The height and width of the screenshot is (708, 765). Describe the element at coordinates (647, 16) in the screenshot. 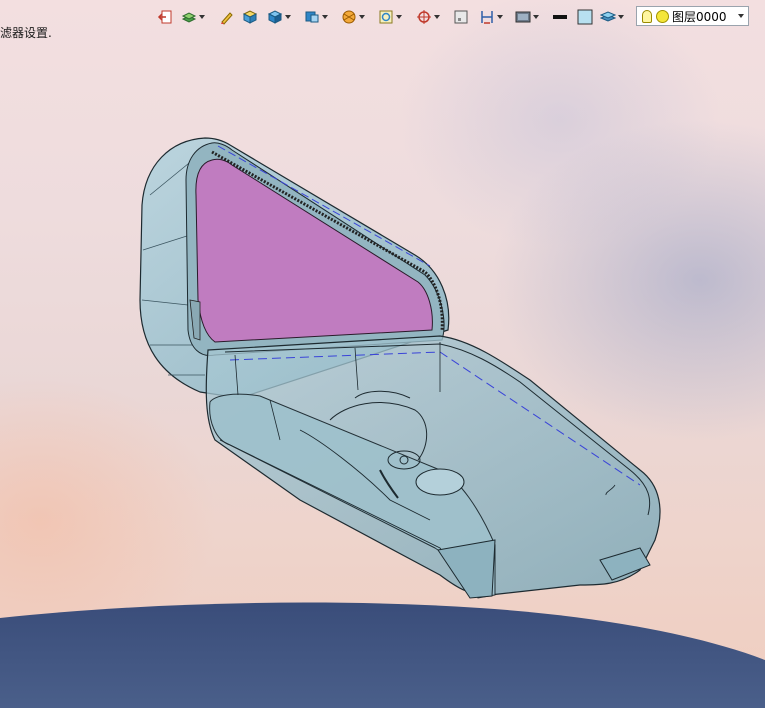

I see `lightbulb-icon` at that location.